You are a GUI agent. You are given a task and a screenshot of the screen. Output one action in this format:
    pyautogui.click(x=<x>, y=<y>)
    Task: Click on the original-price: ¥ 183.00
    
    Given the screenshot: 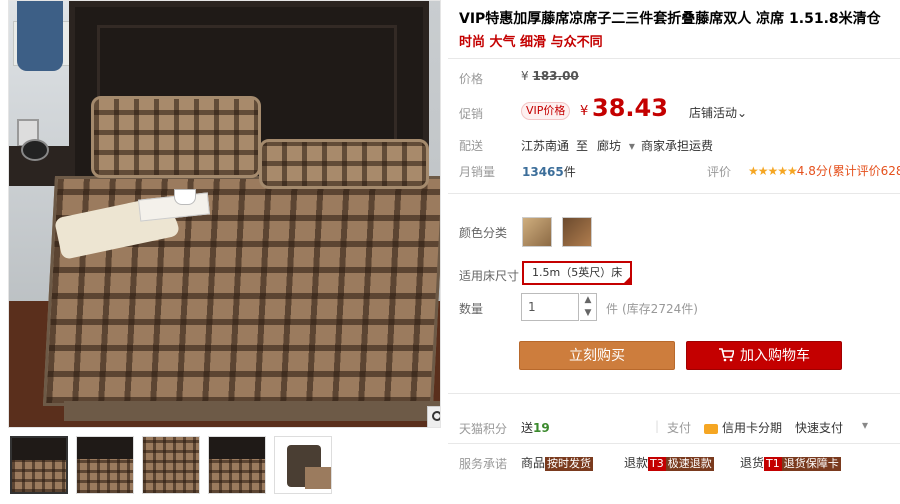 What is the action you would take?
    pyautogui.click(x=550, y=76)
    